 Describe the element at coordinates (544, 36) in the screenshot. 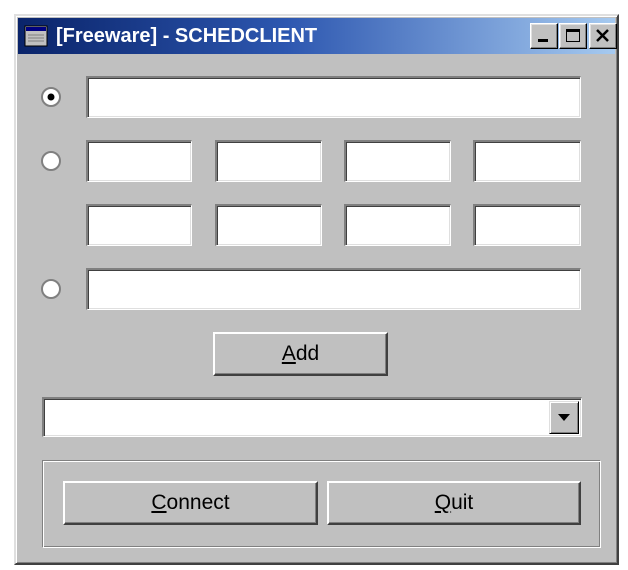

I see `minimize-button` at that location.